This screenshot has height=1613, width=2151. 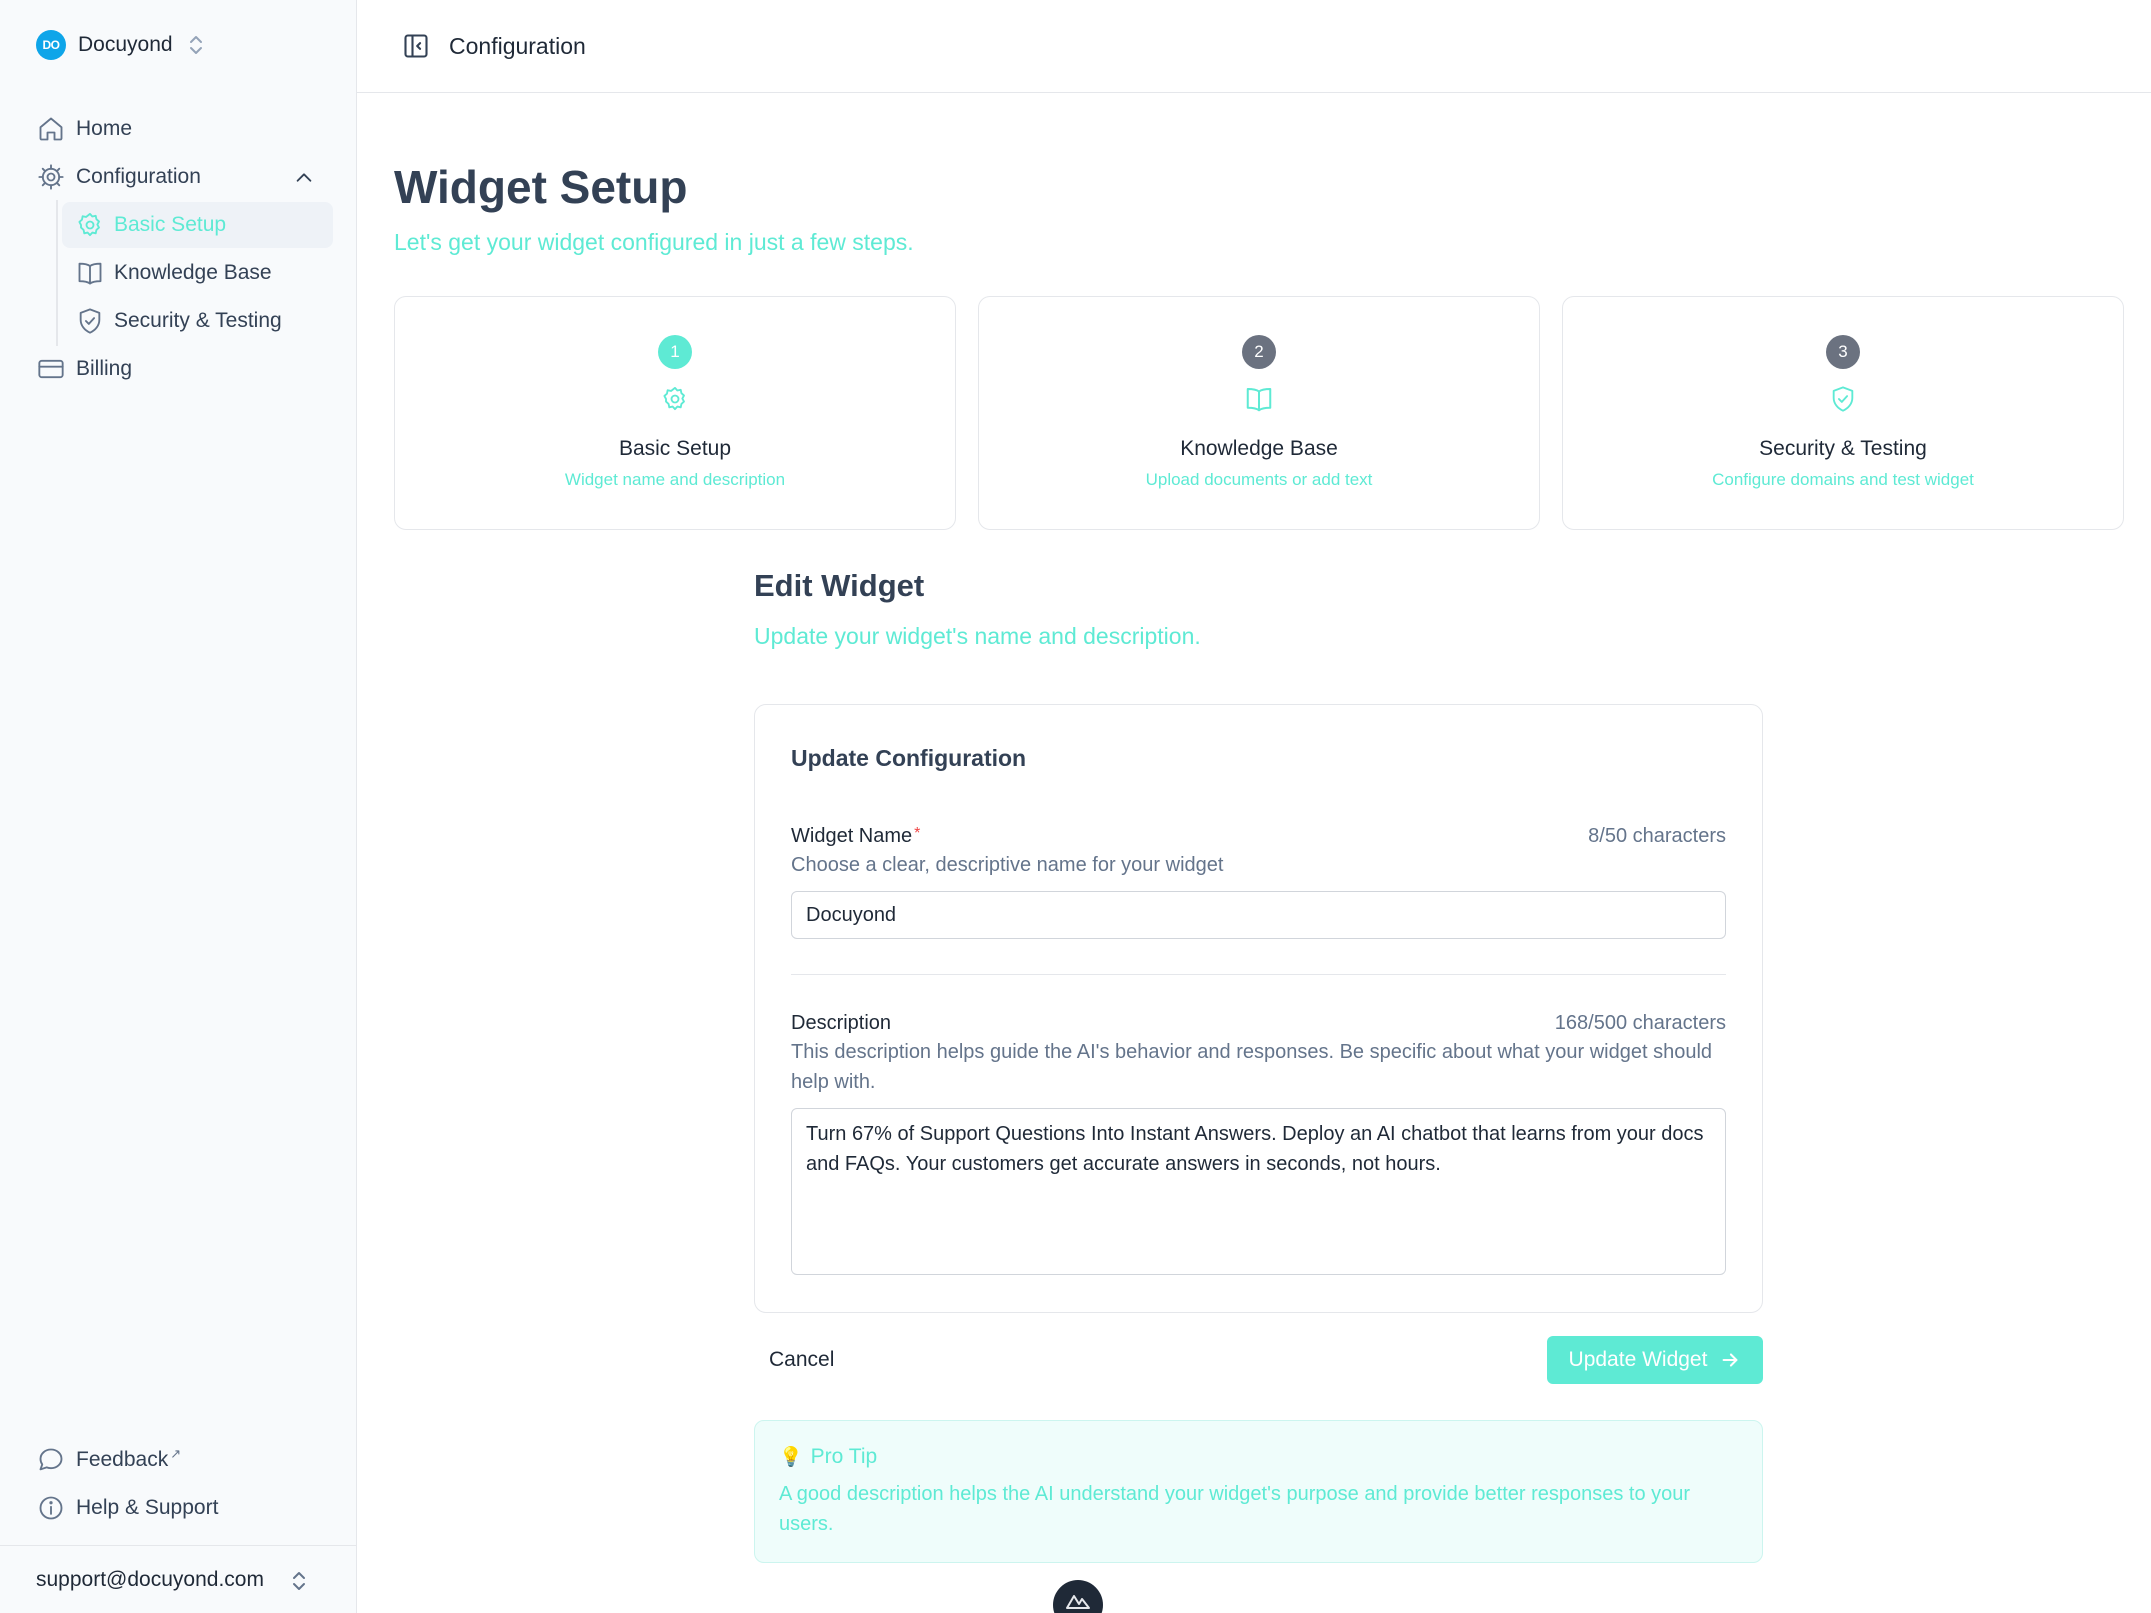 What do you see at coordinates (1638, 1359) in the screenshot?
I see `update-widget-label: Update Widget` at bounding box center [1638, 1359].